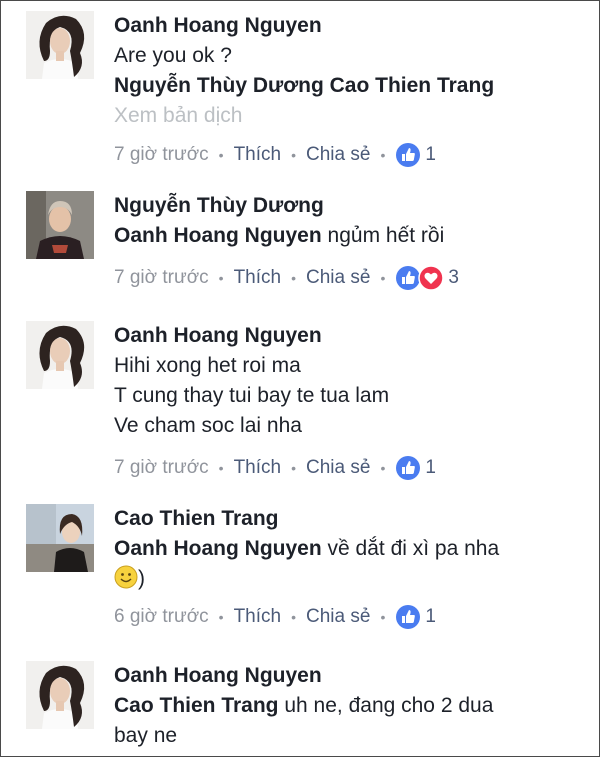  What do you see at coordinates (196, 705) in the screenshot?
I see `mention-link: Cao Thien Trang` at bounding box center [196, 705].